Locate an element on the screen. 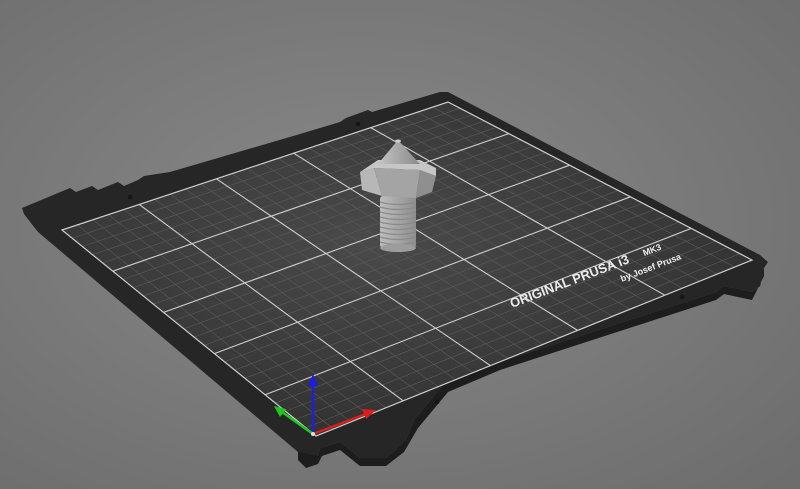  model-cone-tip is located at coordinates (398, 141).